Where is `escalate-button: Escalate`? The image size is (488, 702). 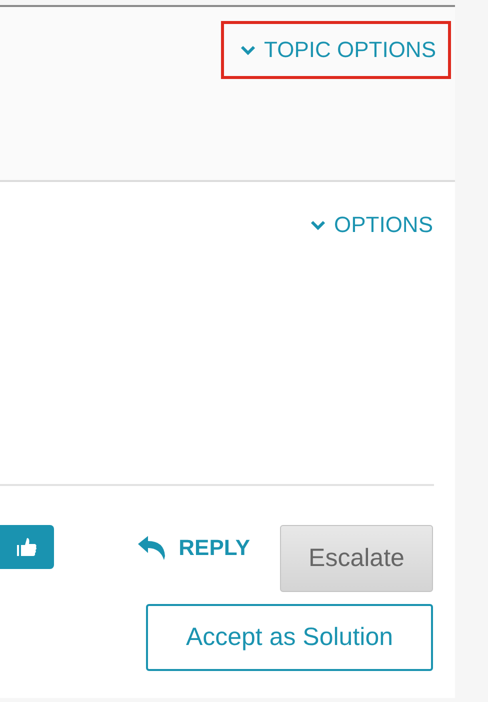 escalate-button: Escalate is located at coordinates (356, 558).